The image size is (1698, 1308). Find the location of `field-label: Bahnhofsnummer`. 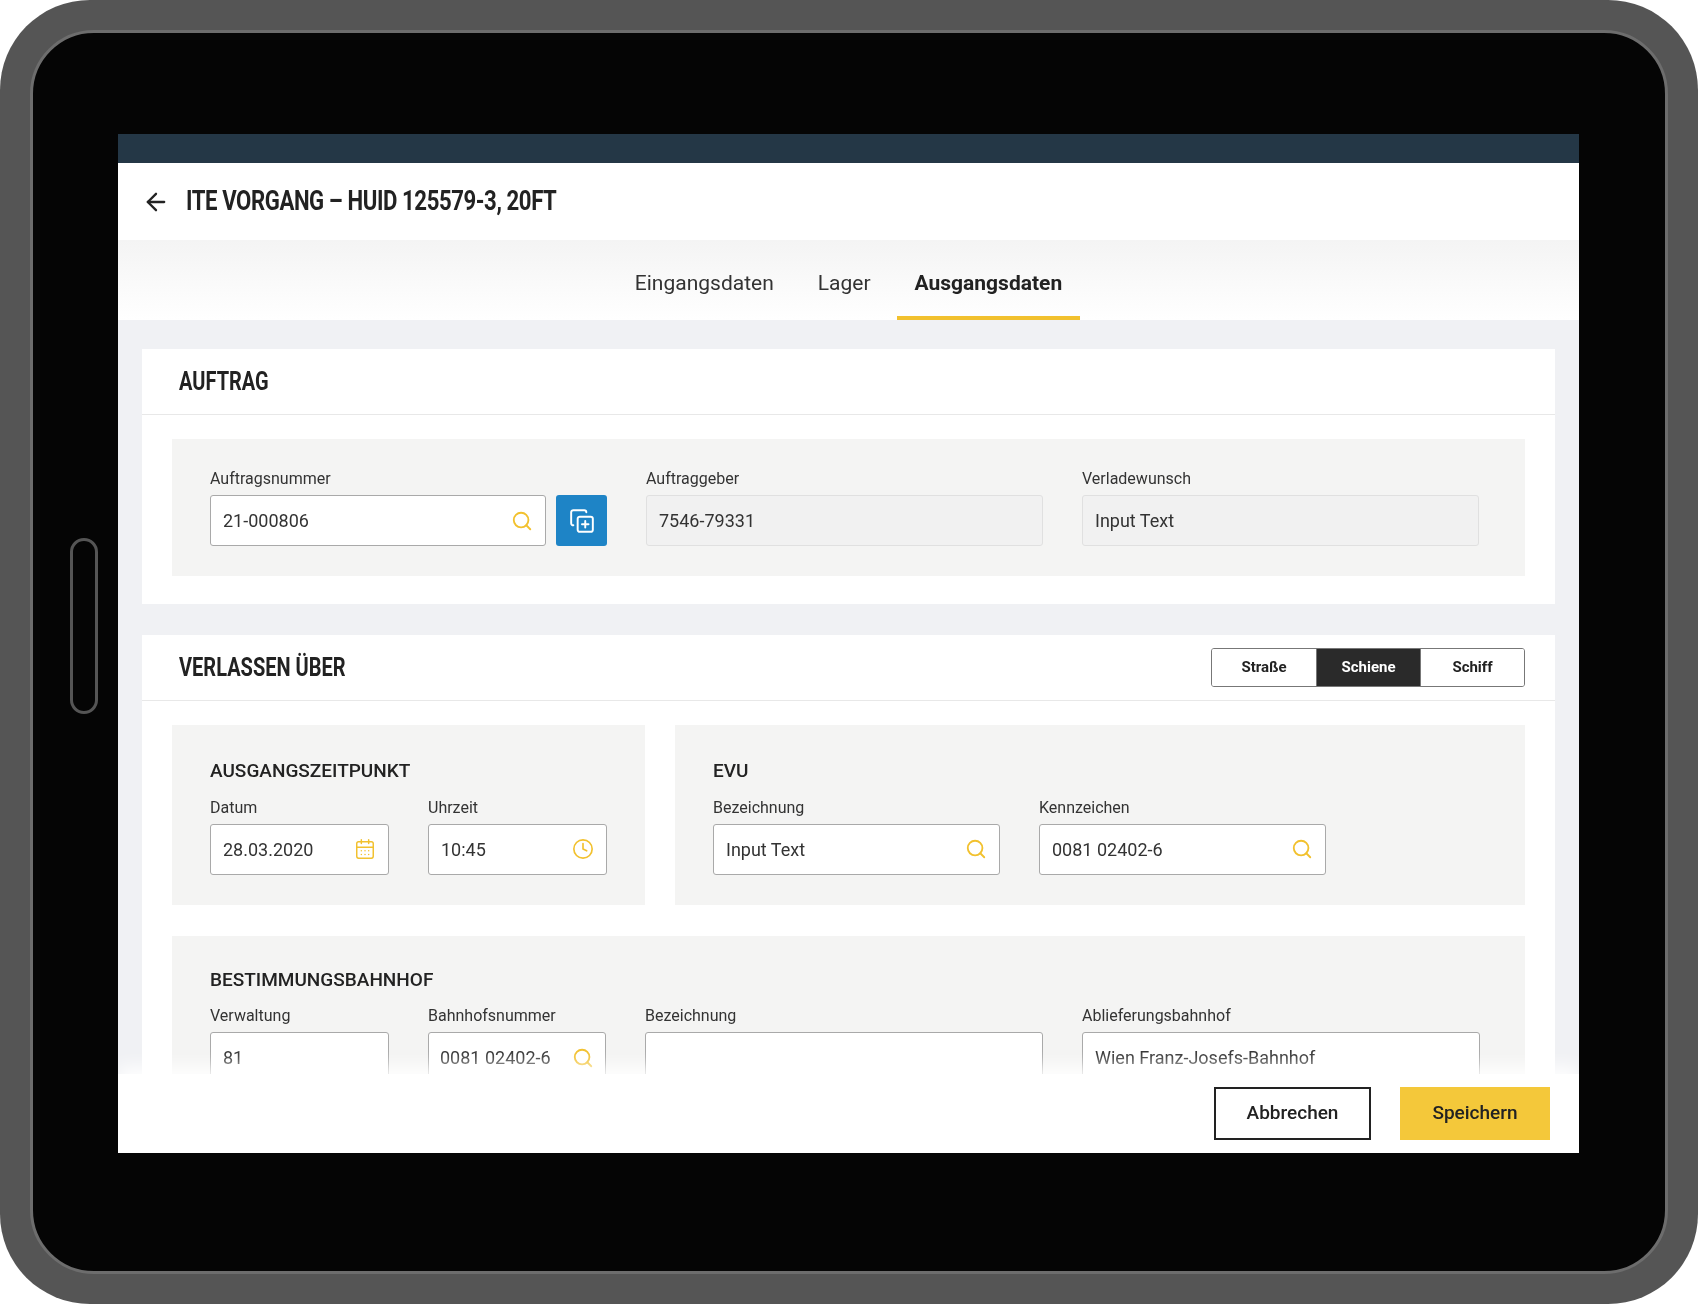

field-label: Bahnhofsnummer is located at coordinates (492, 1016).